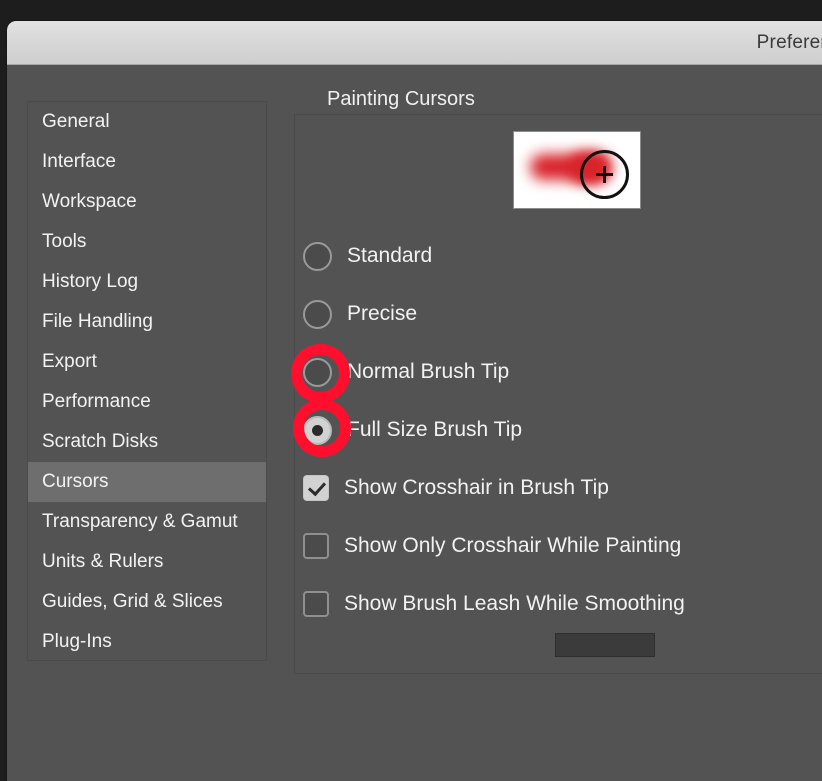 The height and width of the screenshot is (781, 822). I want to click on radio-row-standard: Standard, so click(367, 256).